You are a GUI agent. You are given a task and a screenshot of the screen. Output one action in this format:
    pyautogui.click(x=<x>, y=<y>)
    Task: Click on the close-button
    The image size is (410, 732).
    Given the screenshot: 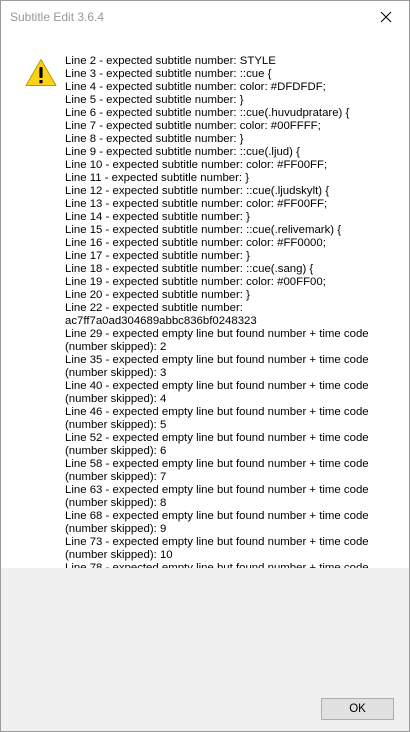 What is the action you would take?
    pyautogui.click(x=386, y=16)
    